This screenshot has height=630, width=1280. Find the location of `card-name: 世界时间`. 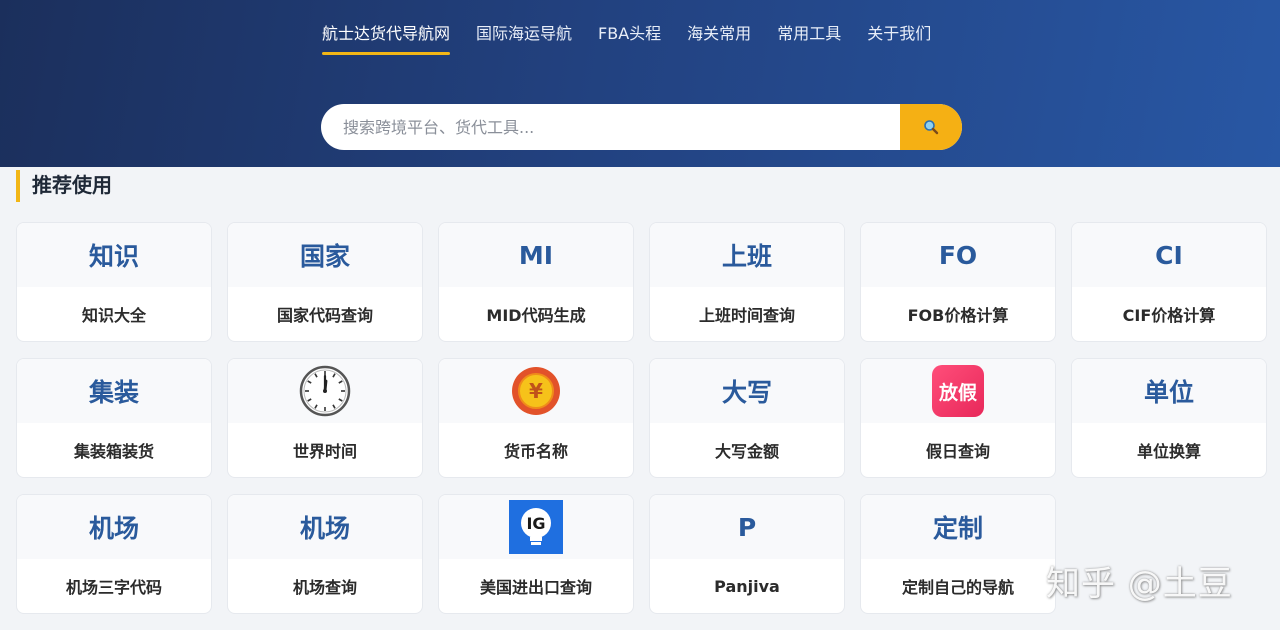

card-name: 世界时间 is located at coordinates (324, 451).